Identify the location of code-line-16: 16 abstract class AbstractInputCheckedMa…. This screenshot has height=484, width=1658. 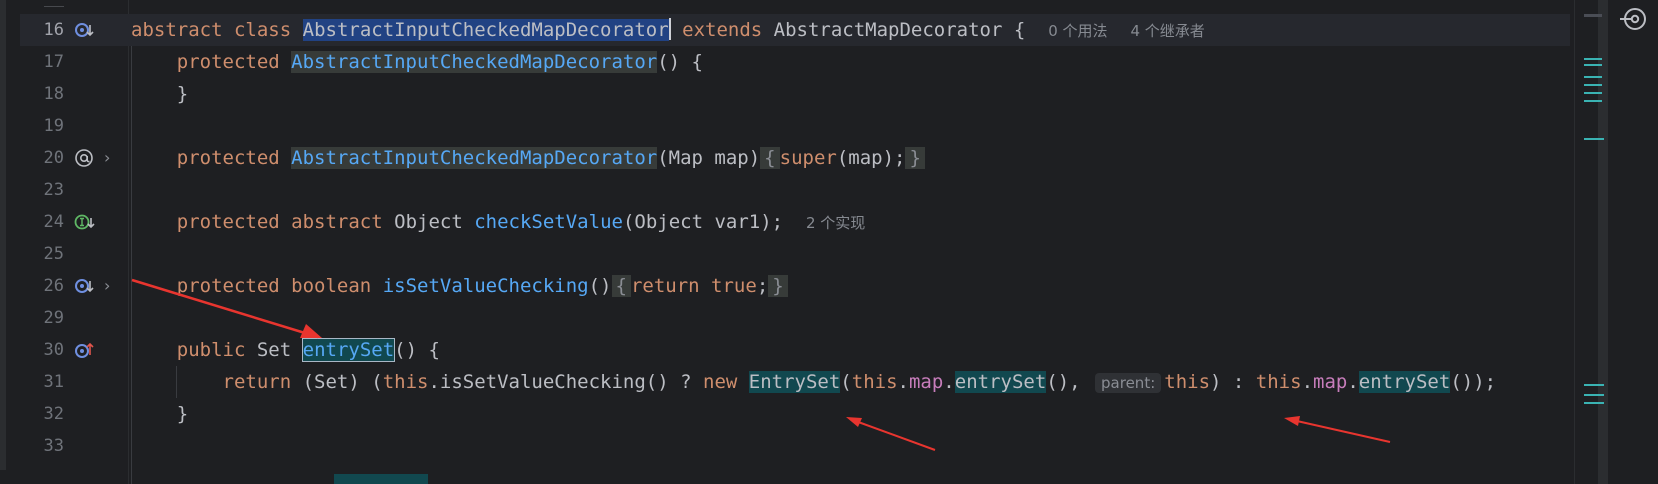
(790, 30).